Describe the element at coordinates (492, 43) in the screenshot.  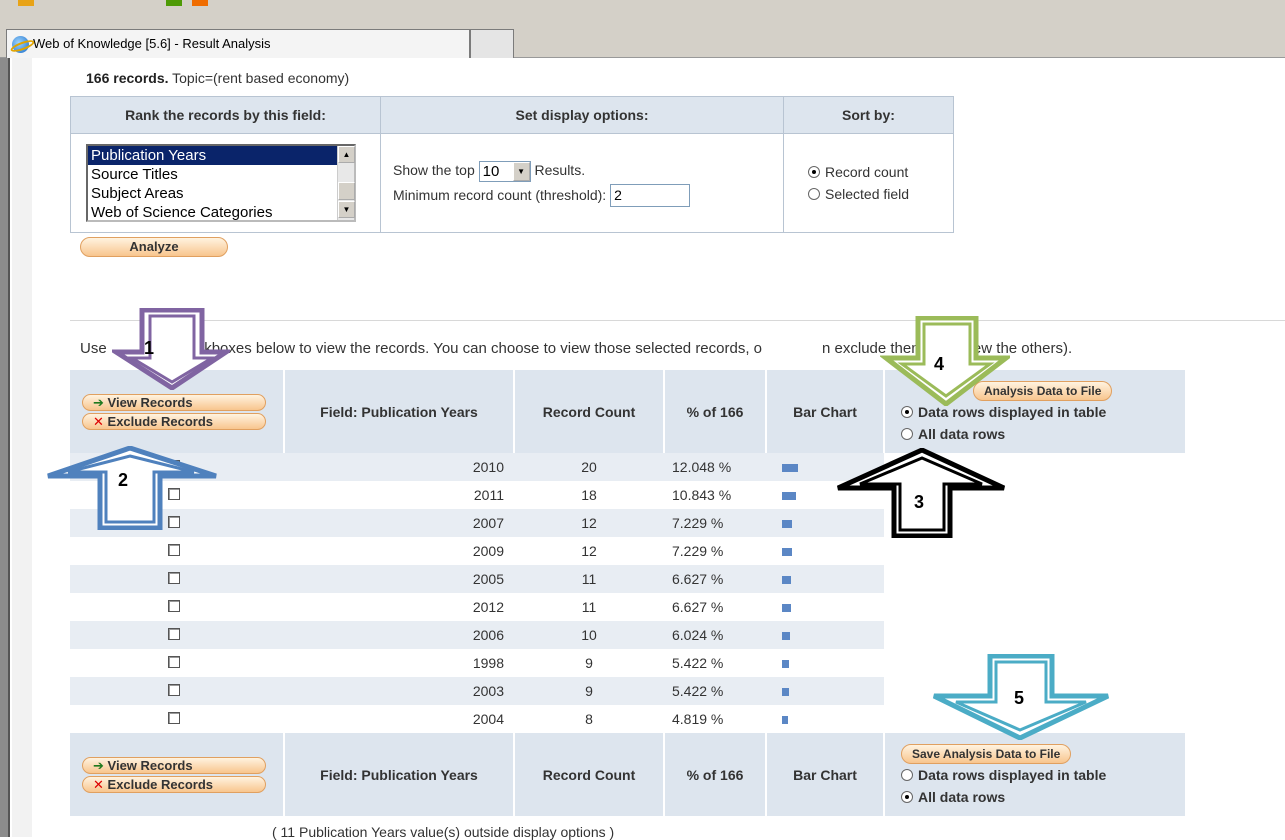
I see `browser-new-tab` at that location.